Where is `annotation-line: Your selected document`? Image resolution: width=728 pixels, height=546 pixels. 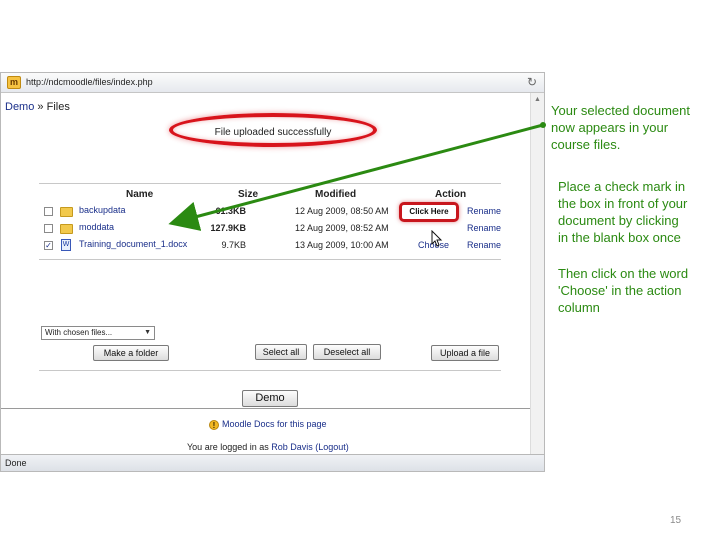
annotation-line: Your selected document is located at coordinates (621, 110).